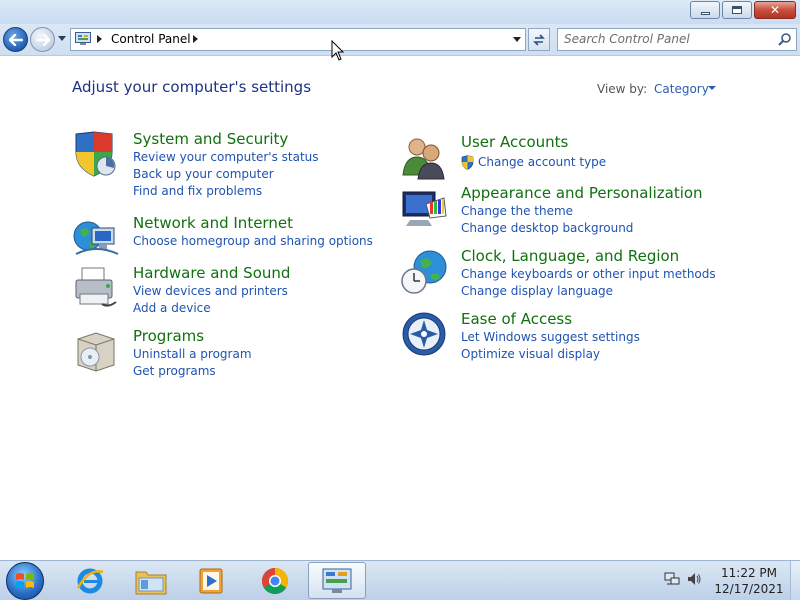 This screenshot has width=800, height=600. Describe the element at coordinates (467, 162) in the screenshot. I see `uac-shield-icon` at that location.